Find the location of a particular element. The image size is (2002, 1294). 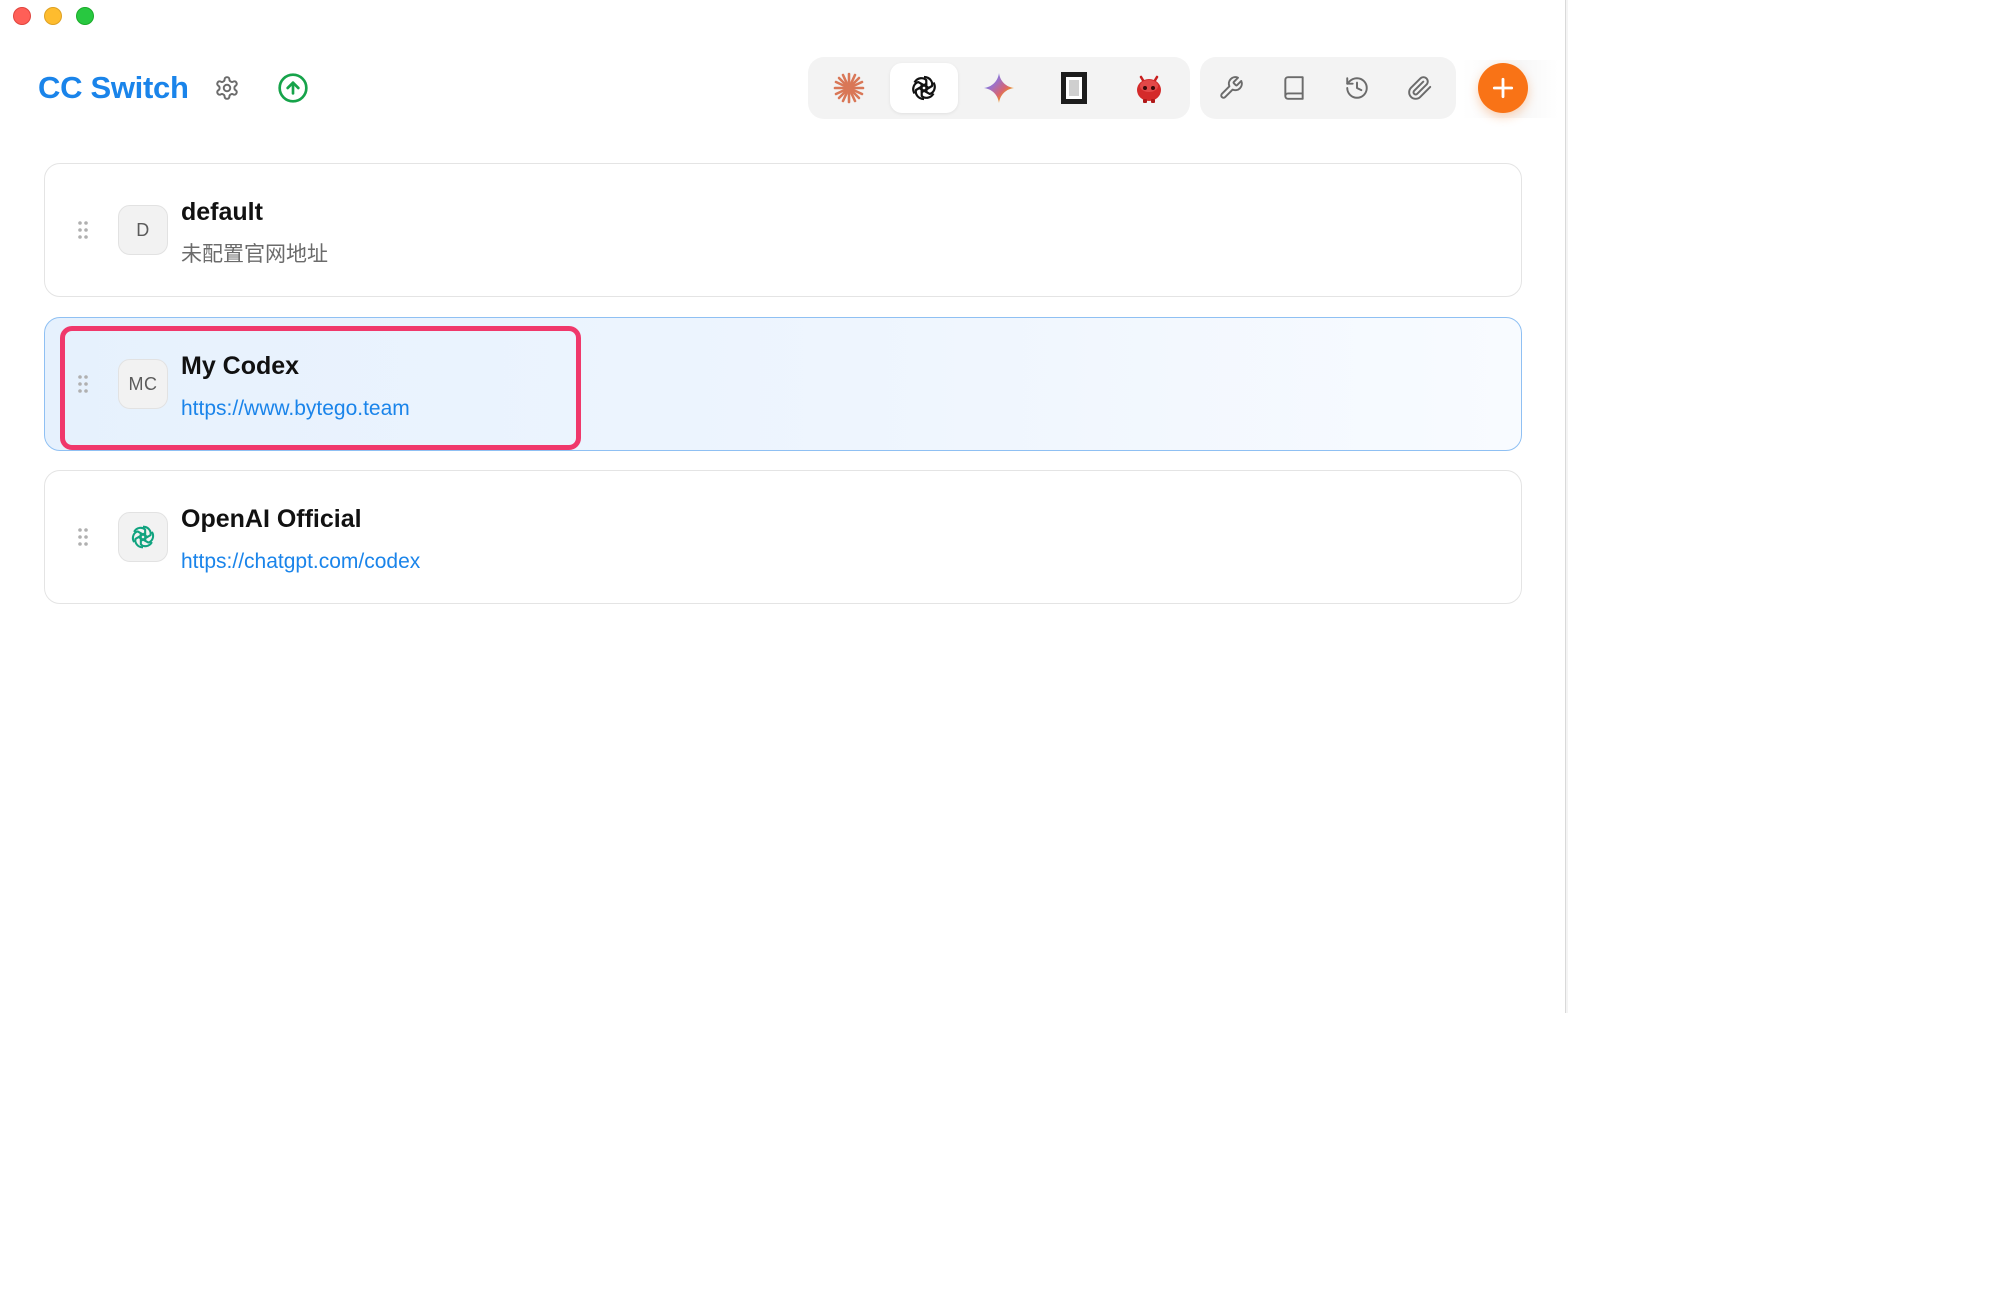

provider-name: default is located at coordinates (222, 212).